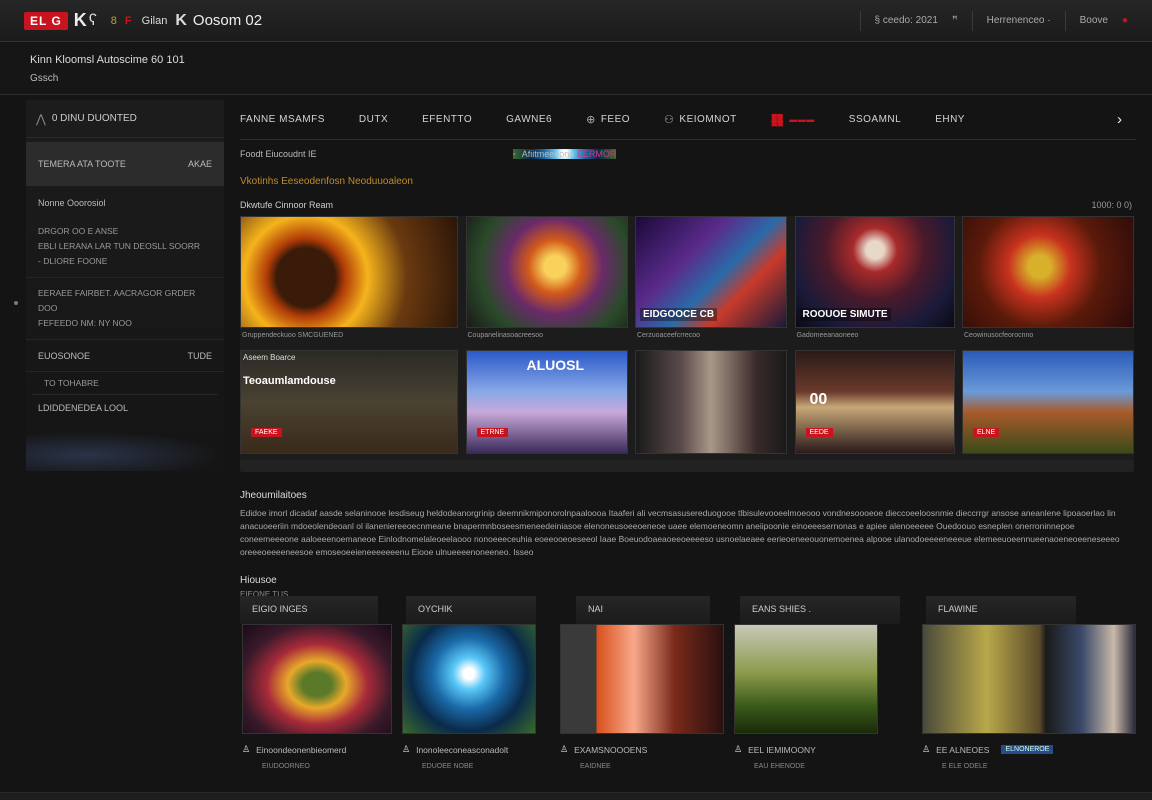 The image size is (1152, 800). What do you see at coordinates (777, 120) in the screenshot?
I see `brand-glyph-icon: 䨻` at bounding box center [777, 120].